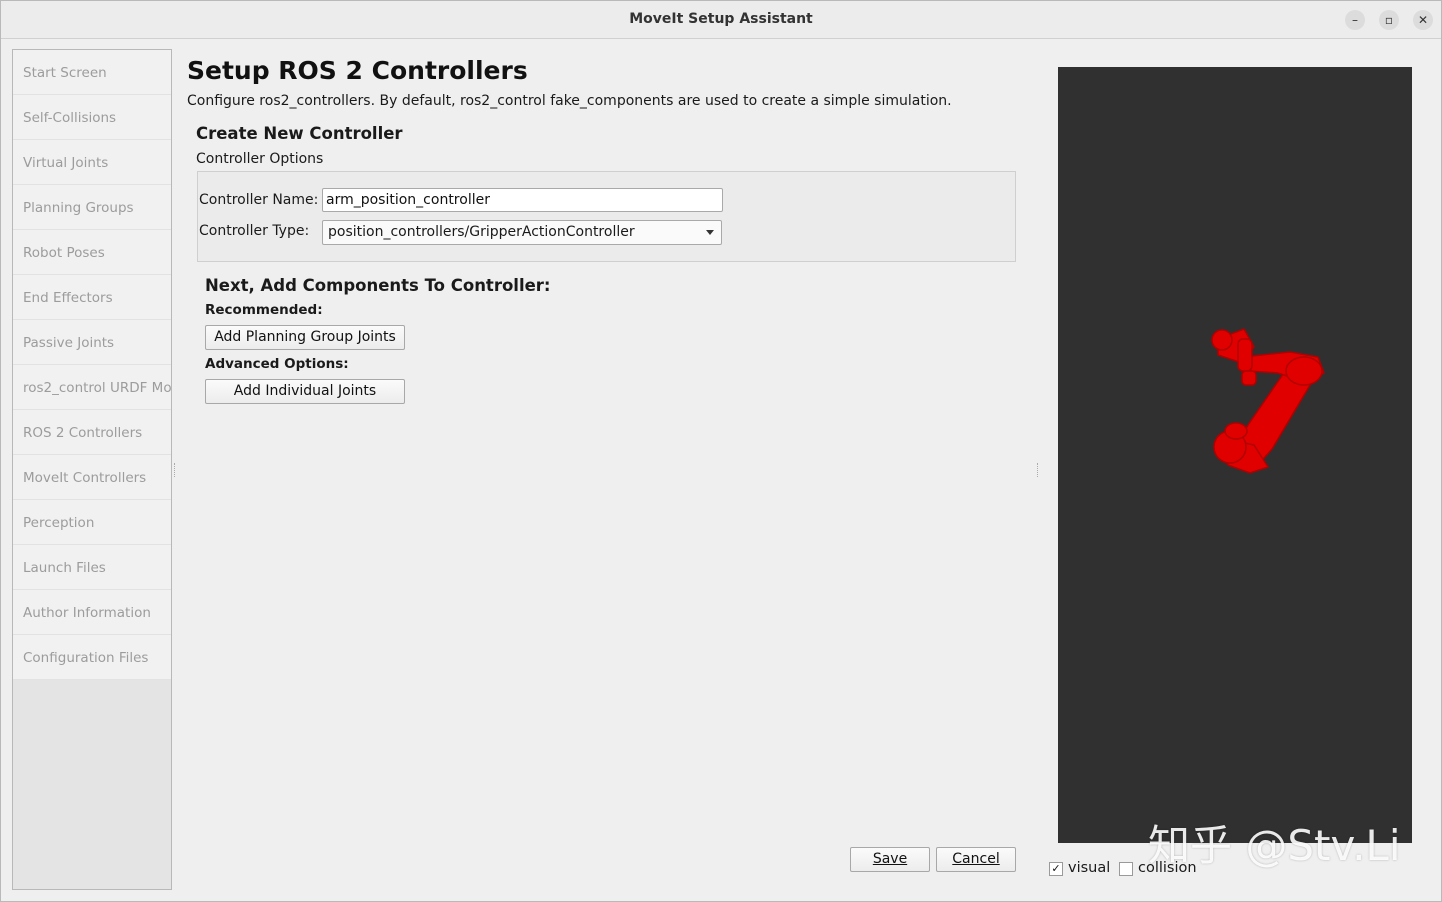 The image size is (1442, 902). What do you see at coordinates (305, 391) in the screenshot?
I see `add-individual-joints-button: Add Individual Joints` at bounding box center [305, 391].